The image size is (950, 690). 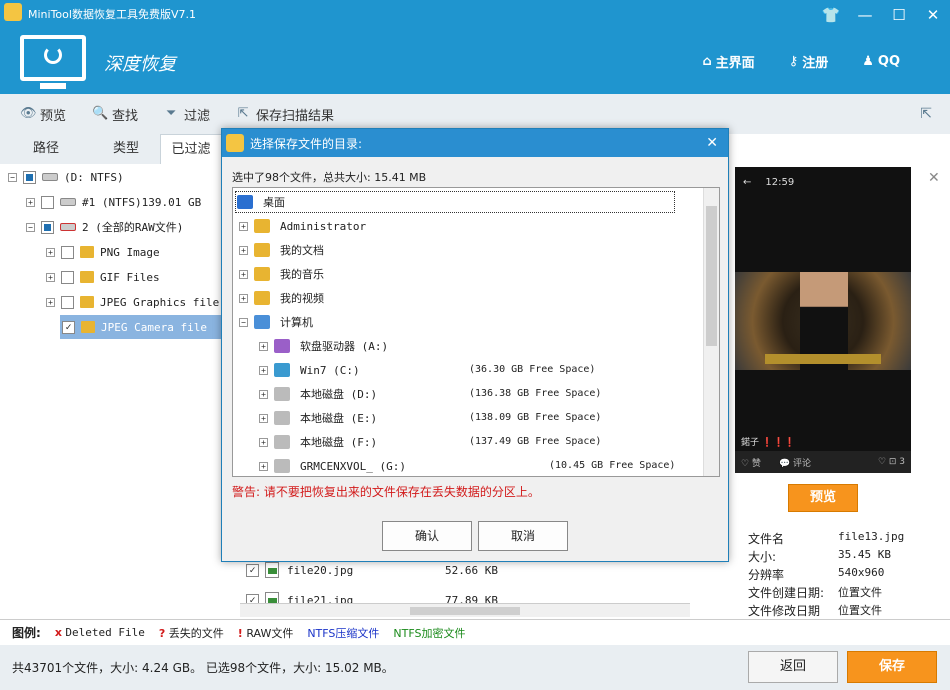 What do you see at coordinates (823, 462) in the screenshot?
I see `phone-footer: ♡ 赞 💬 评论 ♡ ⊡ 3` at bounding box center [823, 462].